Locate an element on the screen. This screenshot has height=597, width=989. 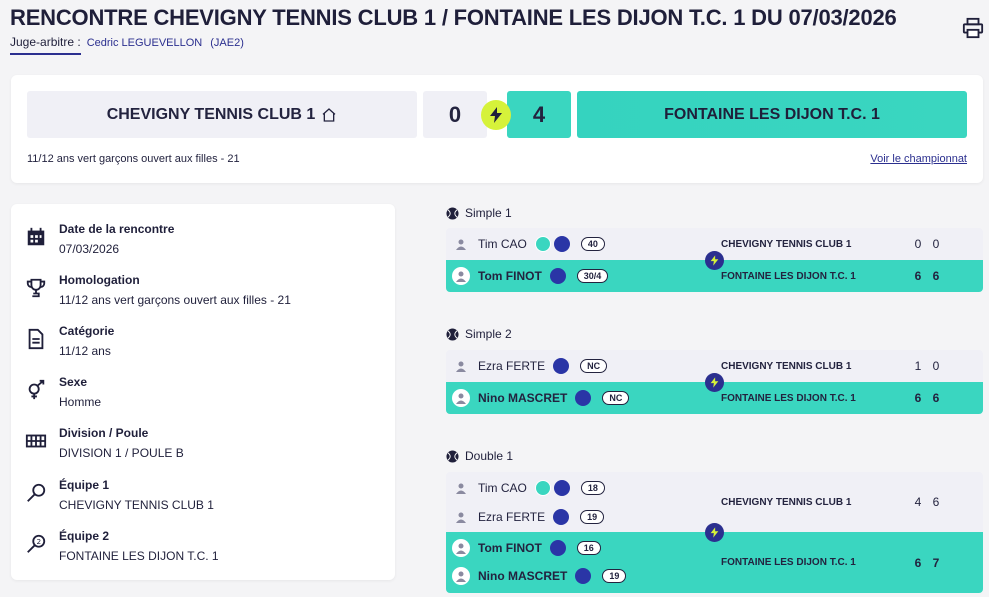
referee-name: Cedric LEGUEVELLON is located at coordinates (145, 43).